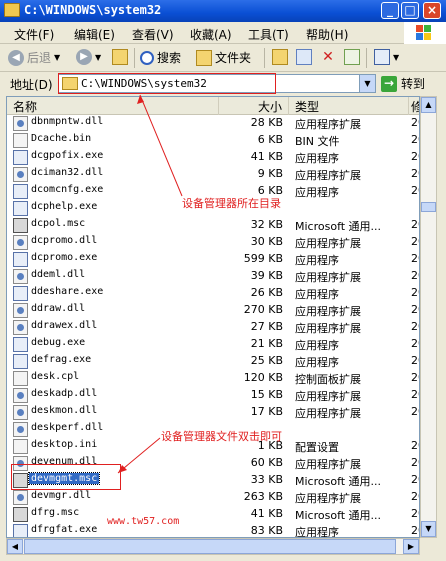 This screenshot has height=561, width=446. I want to click on scroll-left-button: ◀, so click(15, 546).